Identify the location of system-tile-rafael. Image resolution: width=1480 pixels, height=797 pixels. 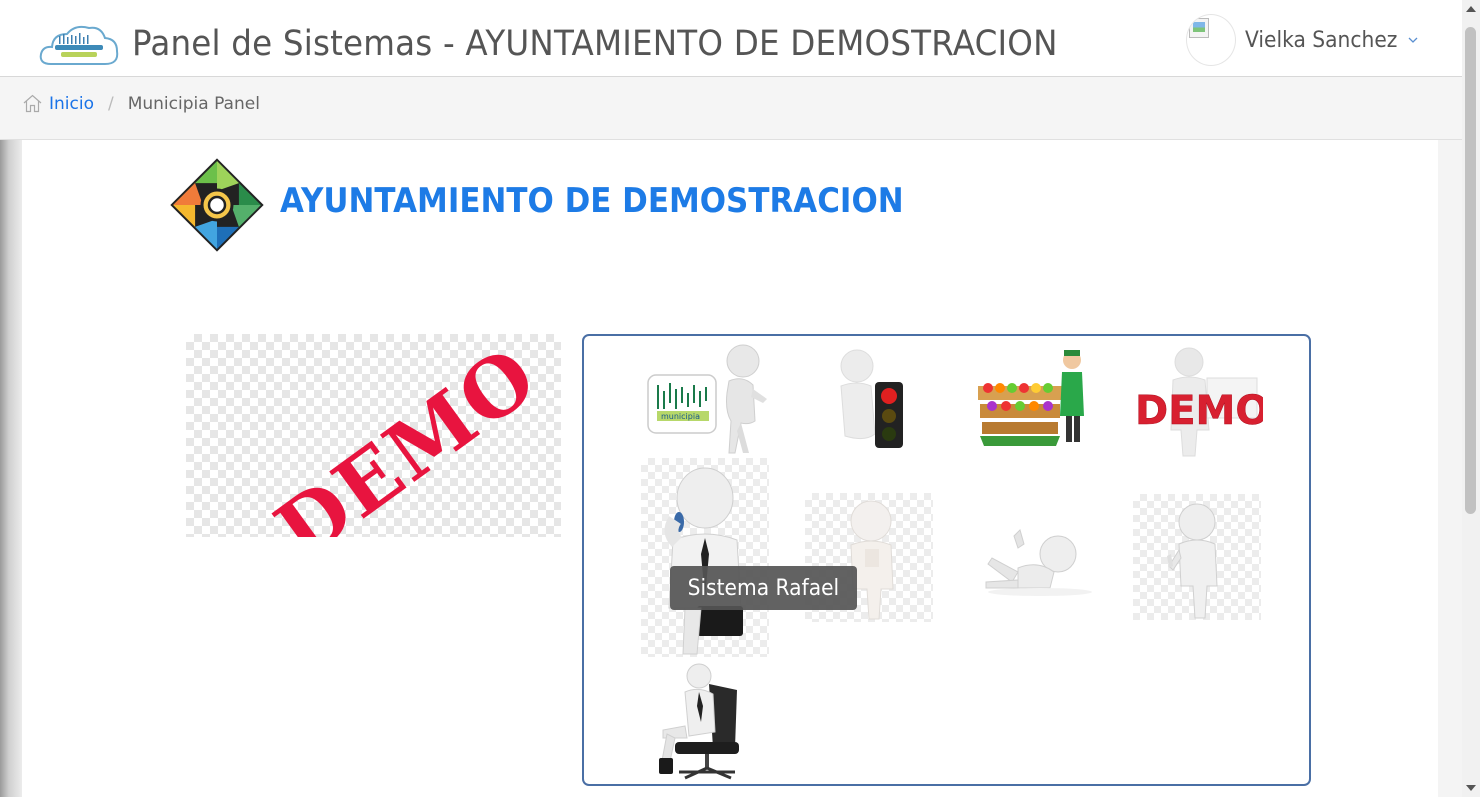
(705, 557).